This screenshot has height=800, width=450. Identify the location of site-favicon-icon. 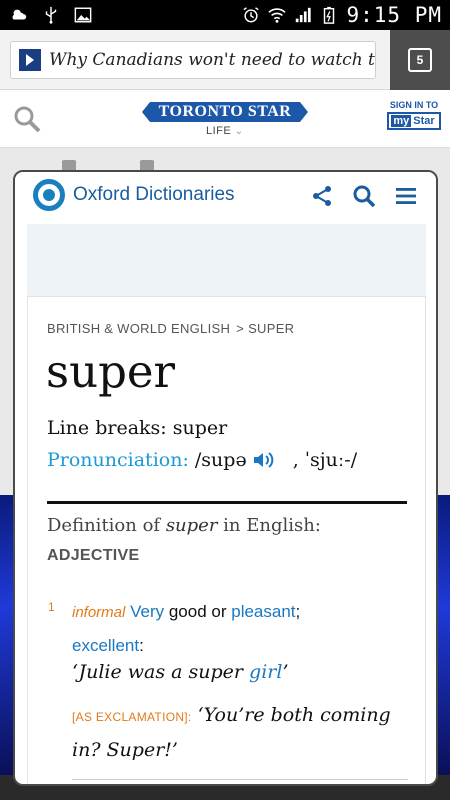
(30, 60).